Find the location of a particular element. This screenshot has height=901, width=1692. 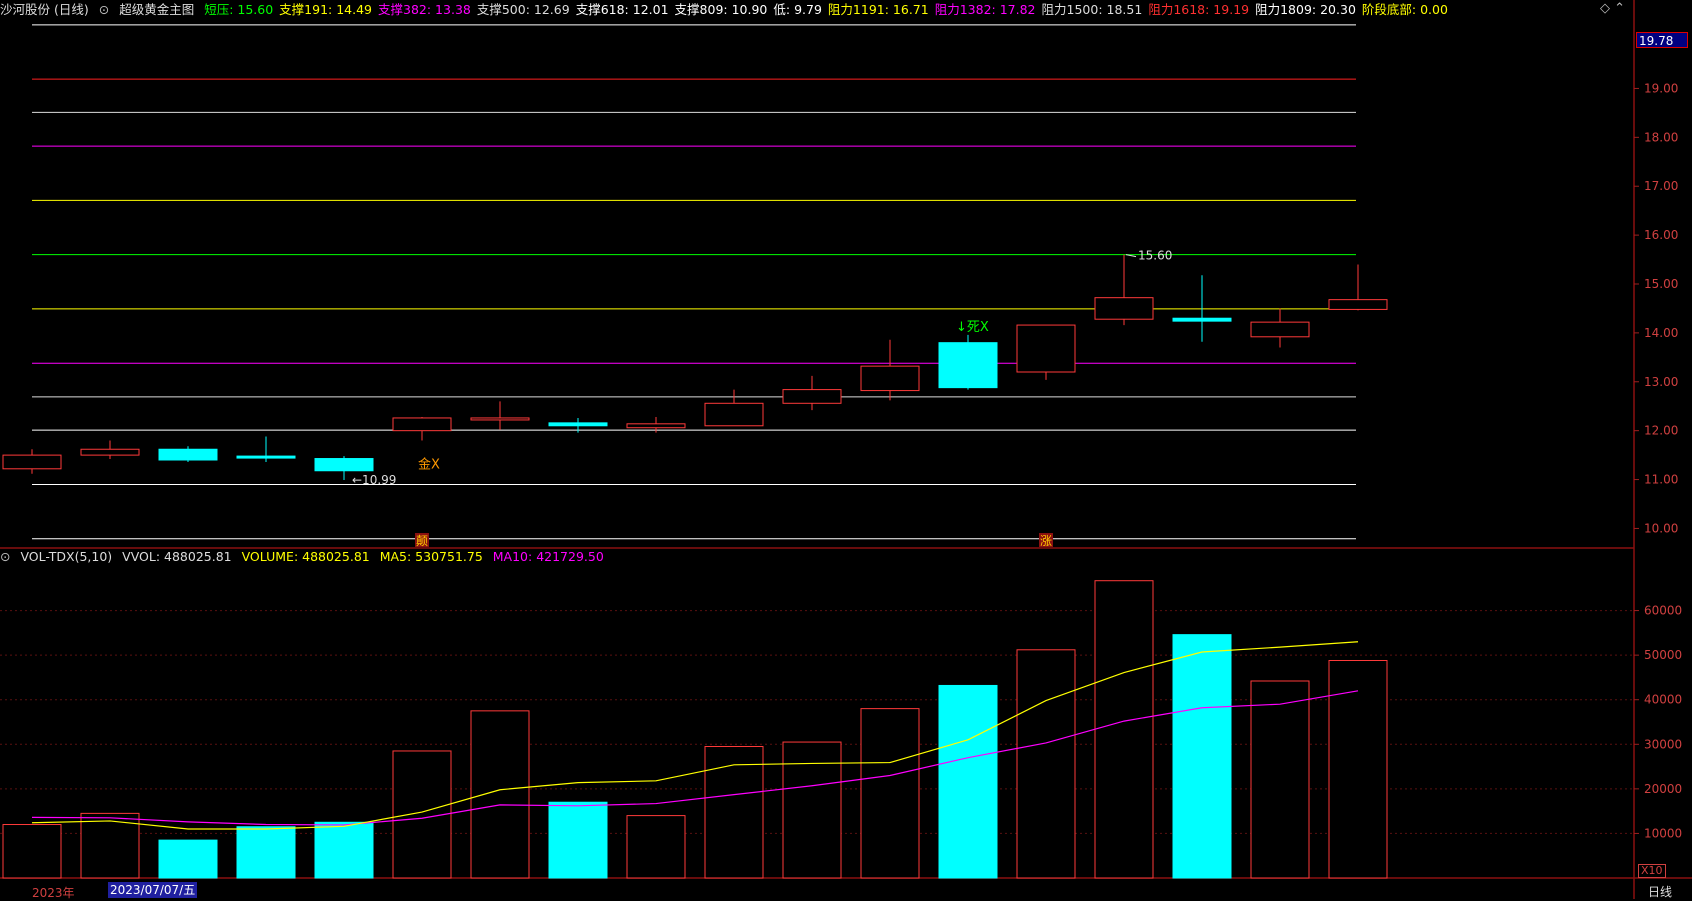

stock-title: 沙河股份 (日线) is located at coordinates (44, 9).